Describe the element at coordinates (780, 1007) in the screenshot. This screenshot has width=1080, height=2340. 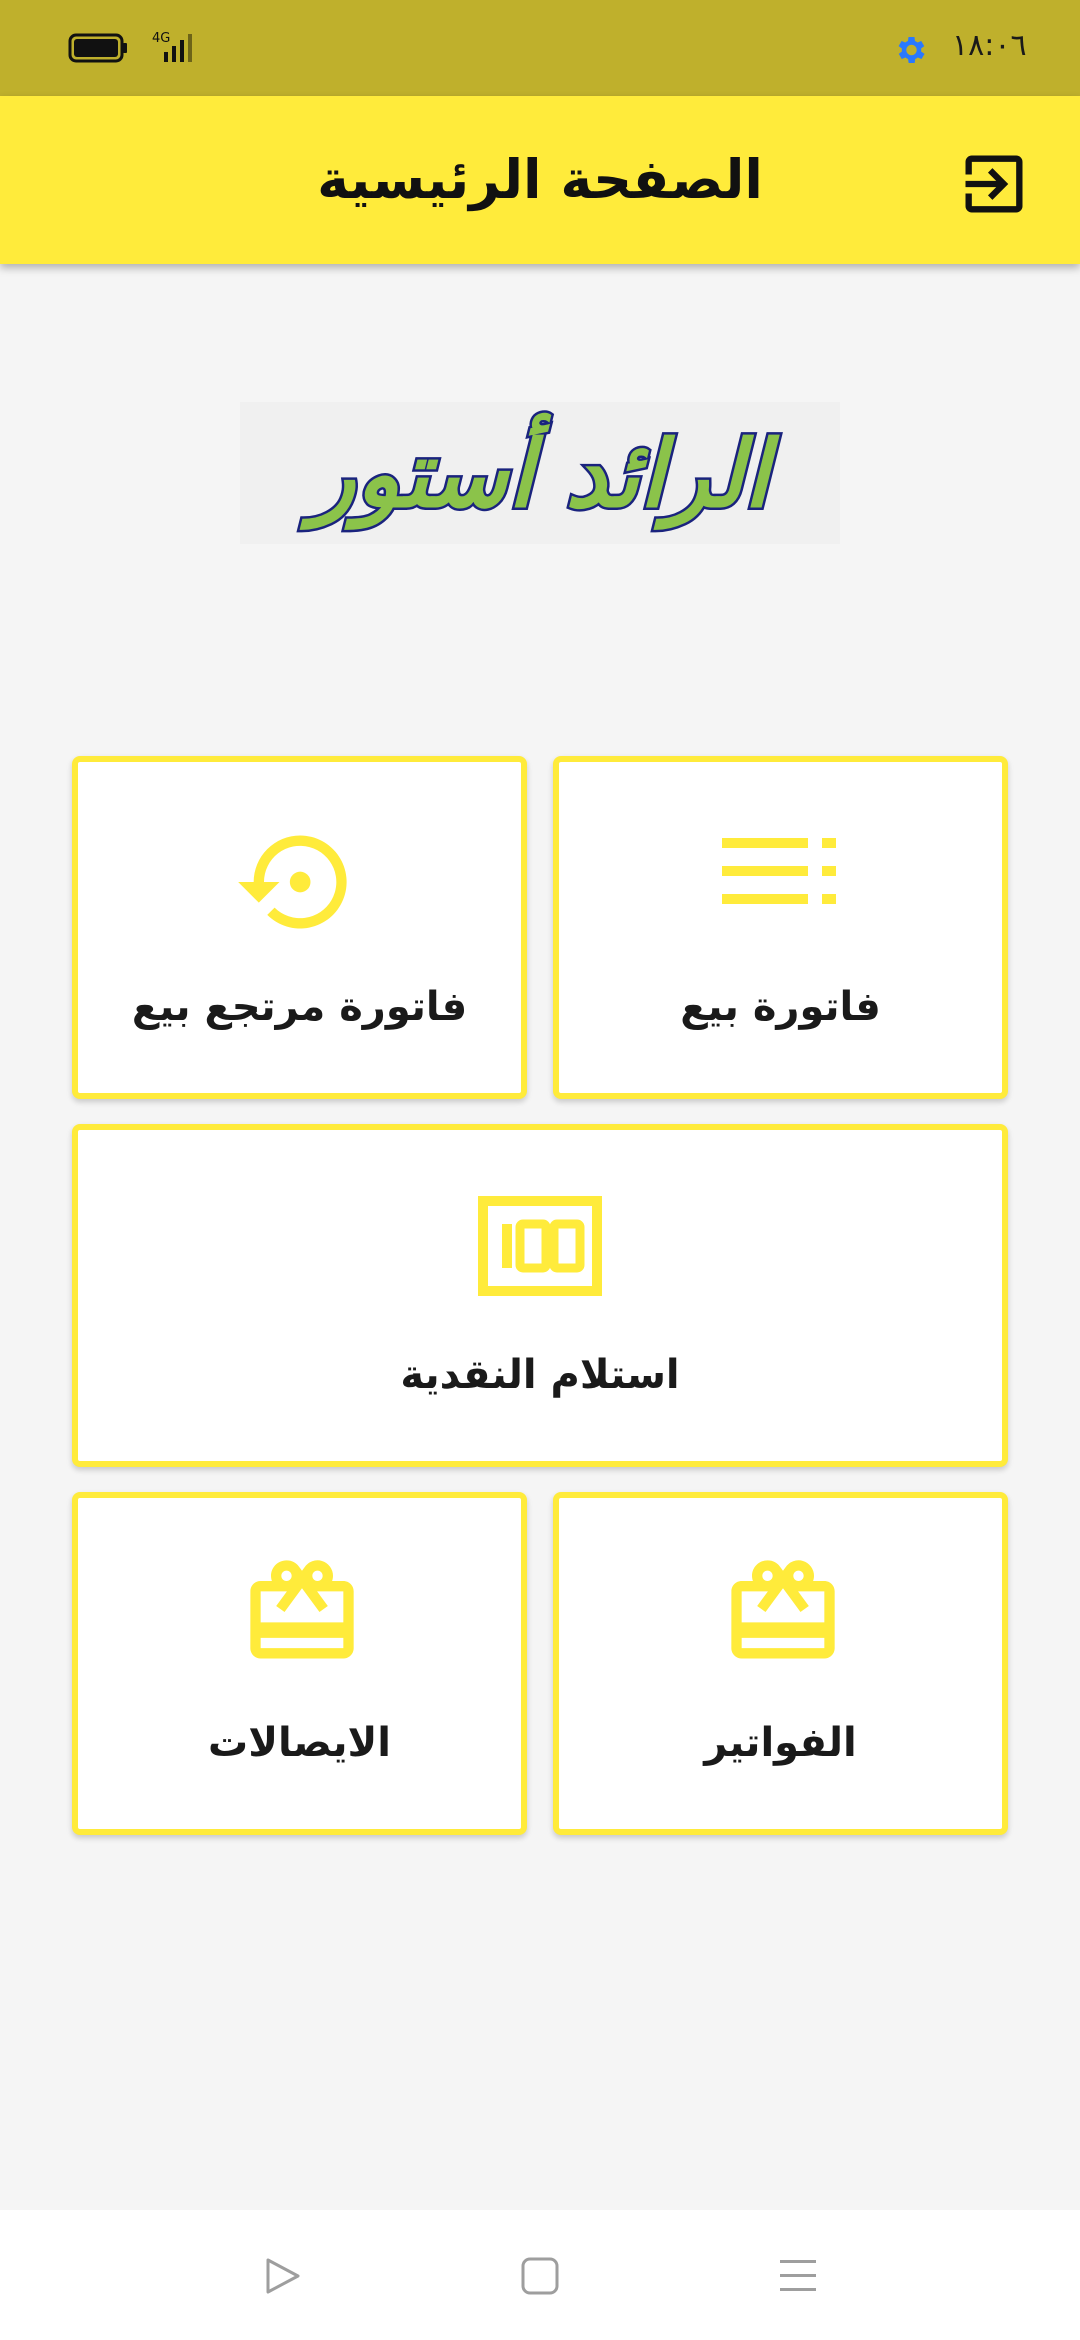
I see `sales-invoice-label: فاتورة بيع` at that location.